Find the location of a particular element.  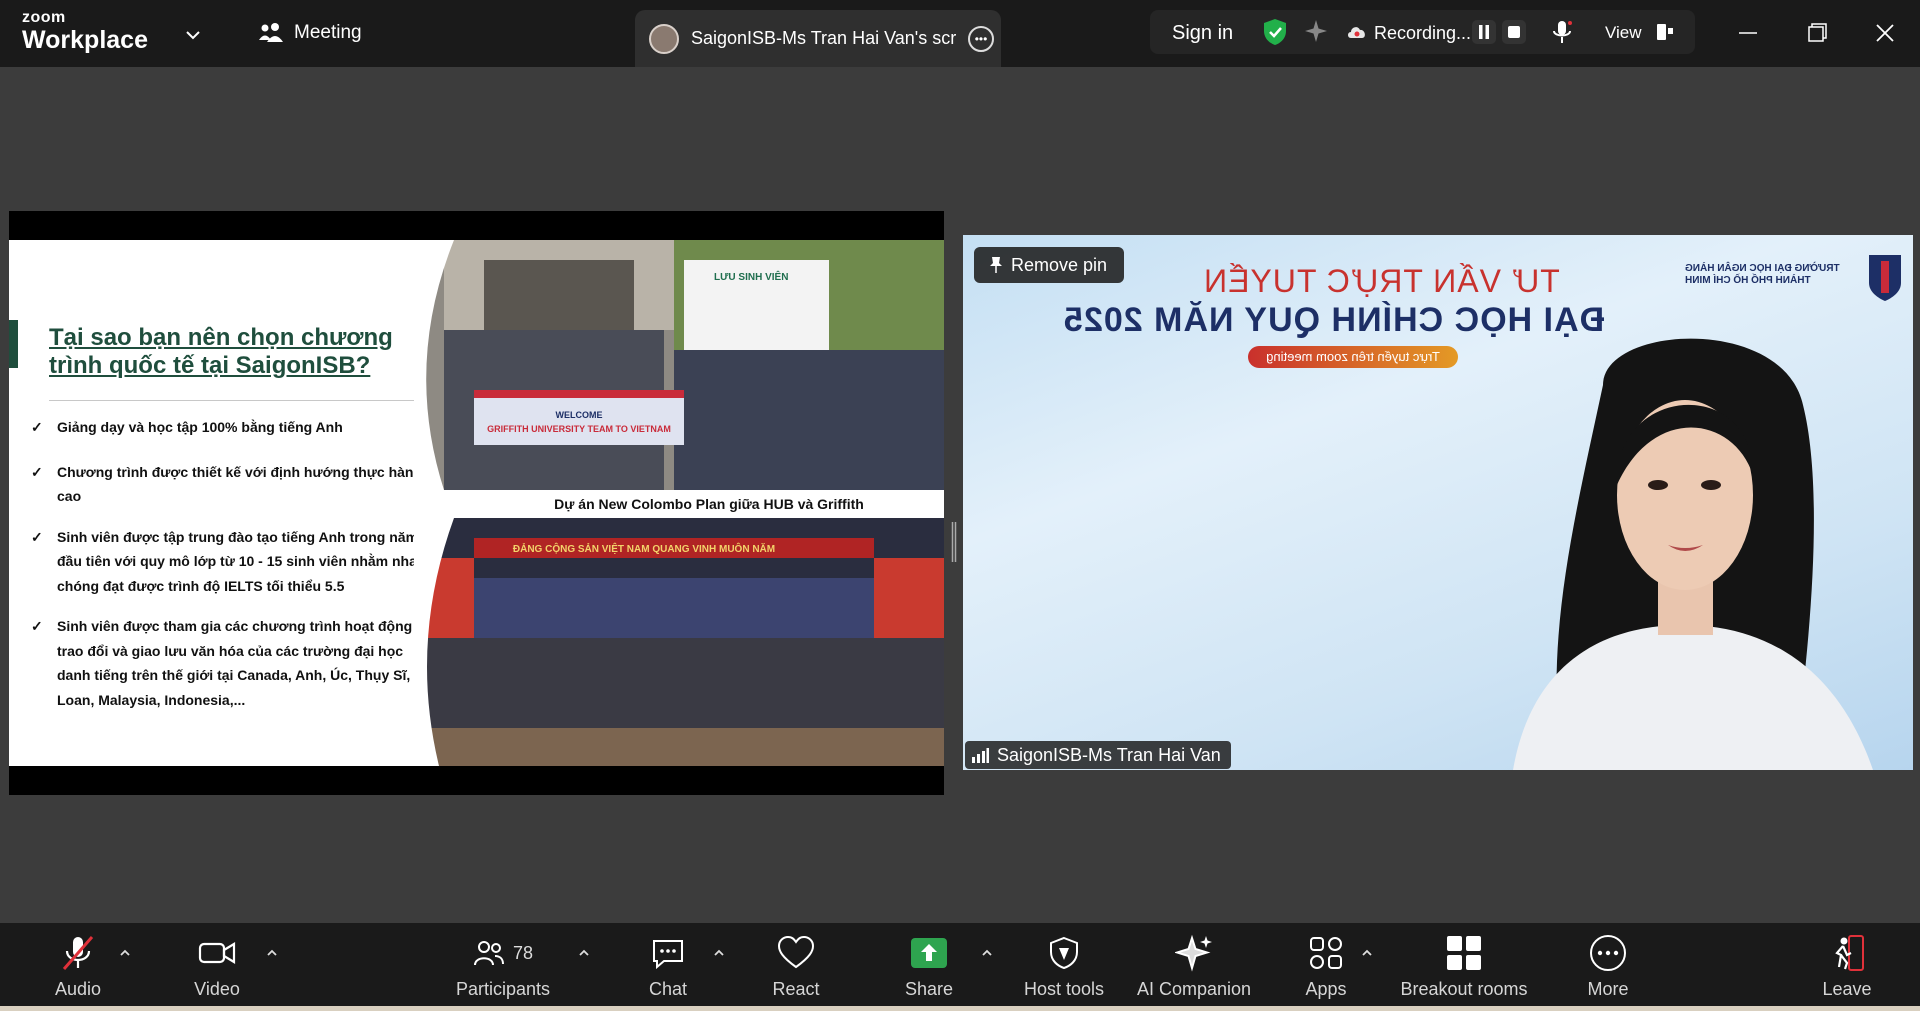

breakout-rooms-button: Breakout rooms is located at coordinates (1464, 966).